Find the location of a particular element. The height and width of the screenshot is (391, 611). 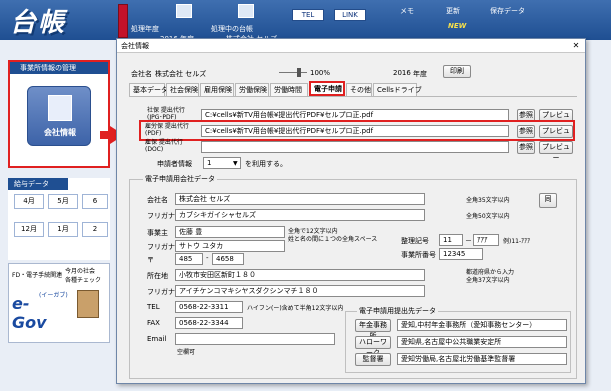

processing-ledger-label: 処理中の台帳 is located at coordinates (232, 29).